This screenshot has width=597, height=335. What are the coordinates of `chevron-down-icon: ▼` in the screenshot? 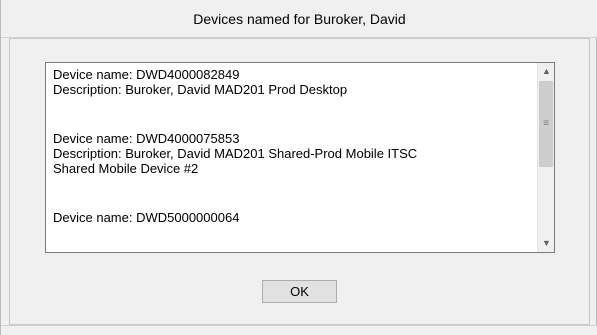 It's located at (546, 243).